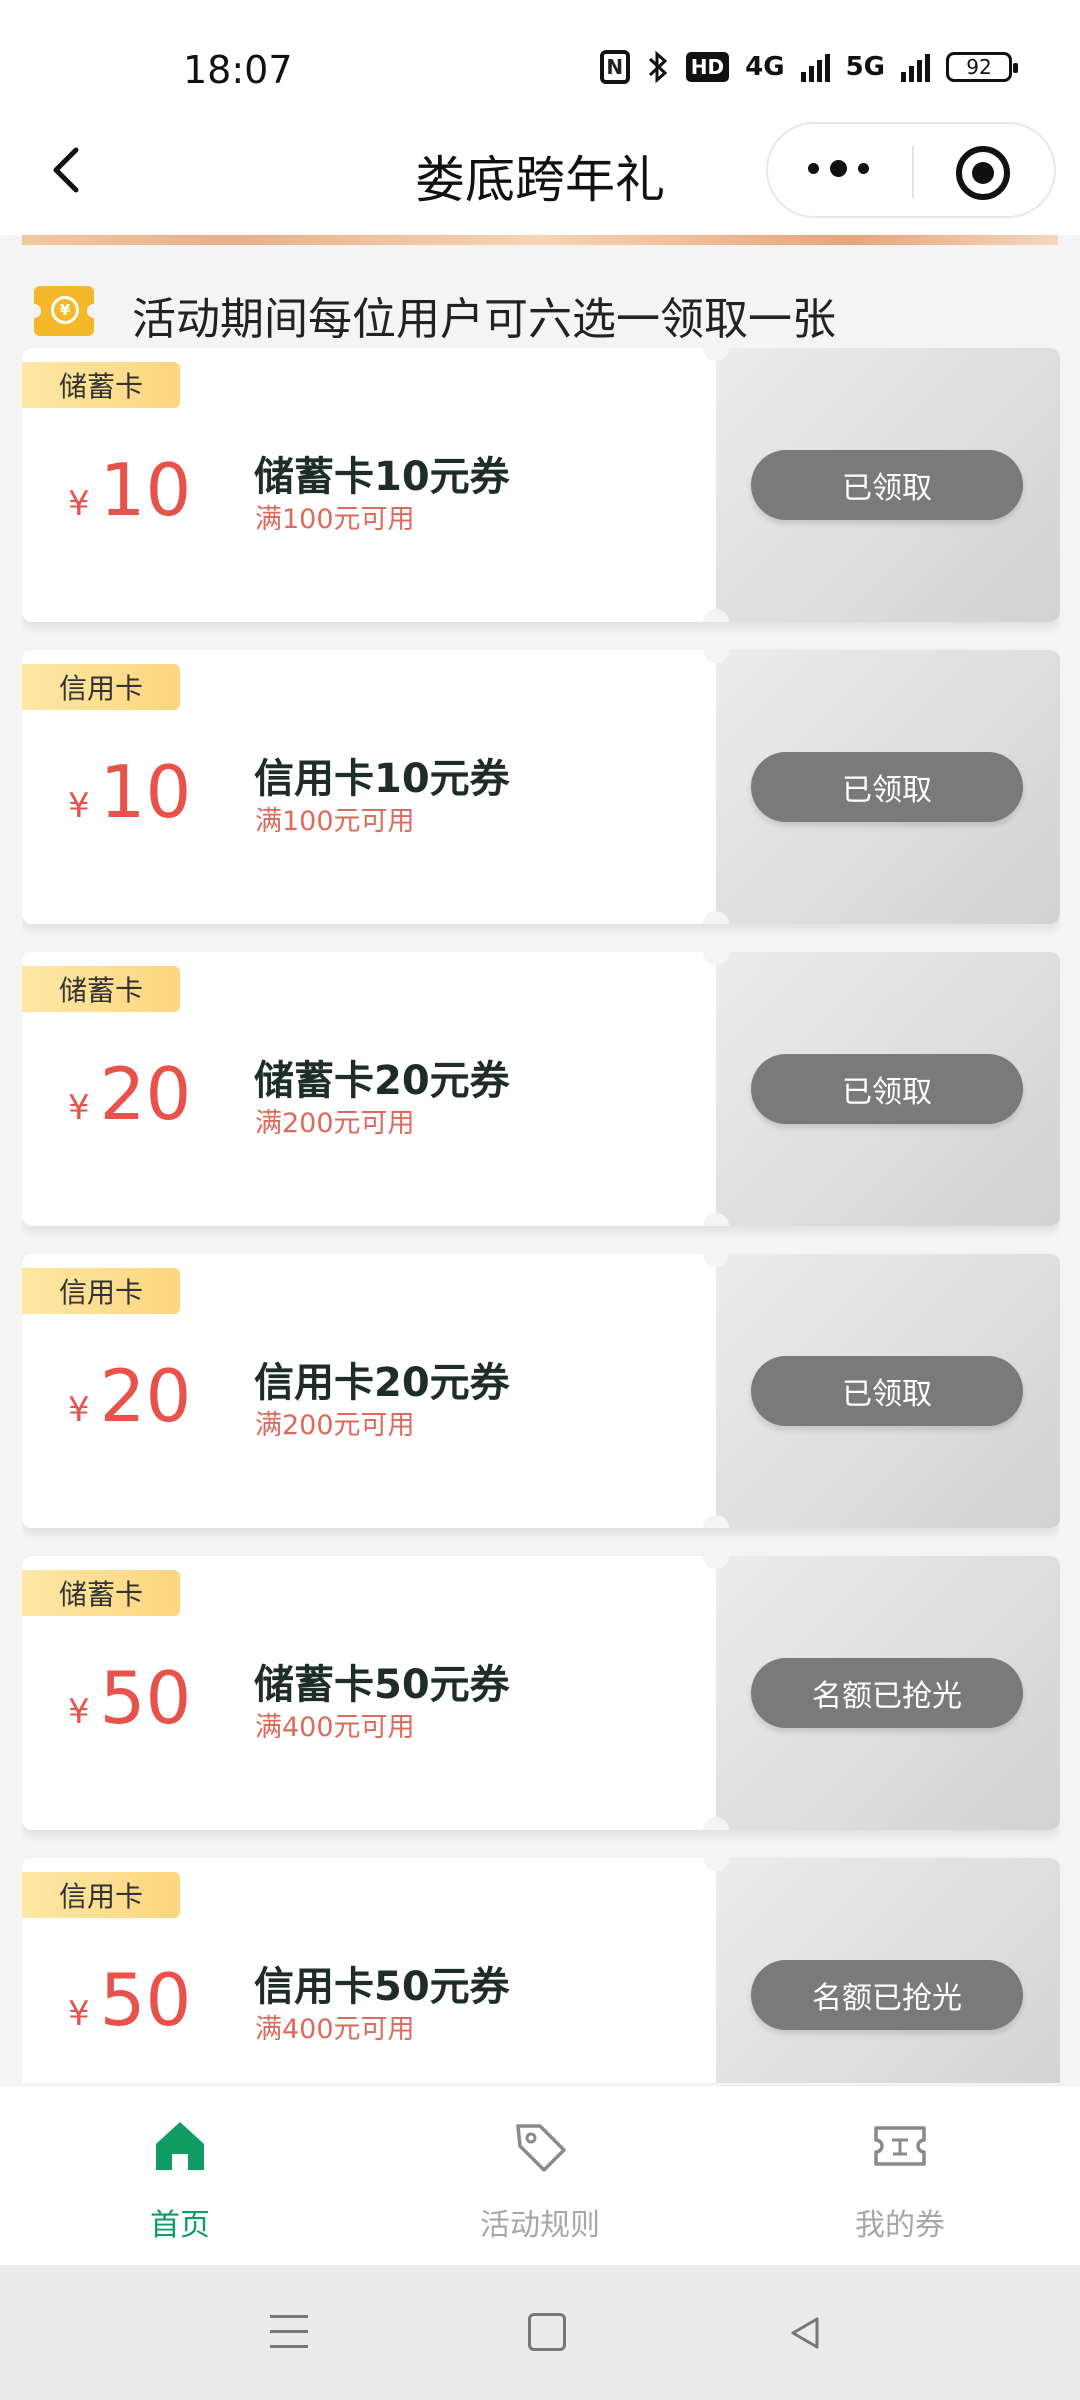 This screenshot has height=2400, width=1080. Describe the element at coordinates (541, 1970) in the screenshot. I see `coupon-card: 信用卡 ¥50 信用卡50元券 满400元可用 名额已抢光` at that location.